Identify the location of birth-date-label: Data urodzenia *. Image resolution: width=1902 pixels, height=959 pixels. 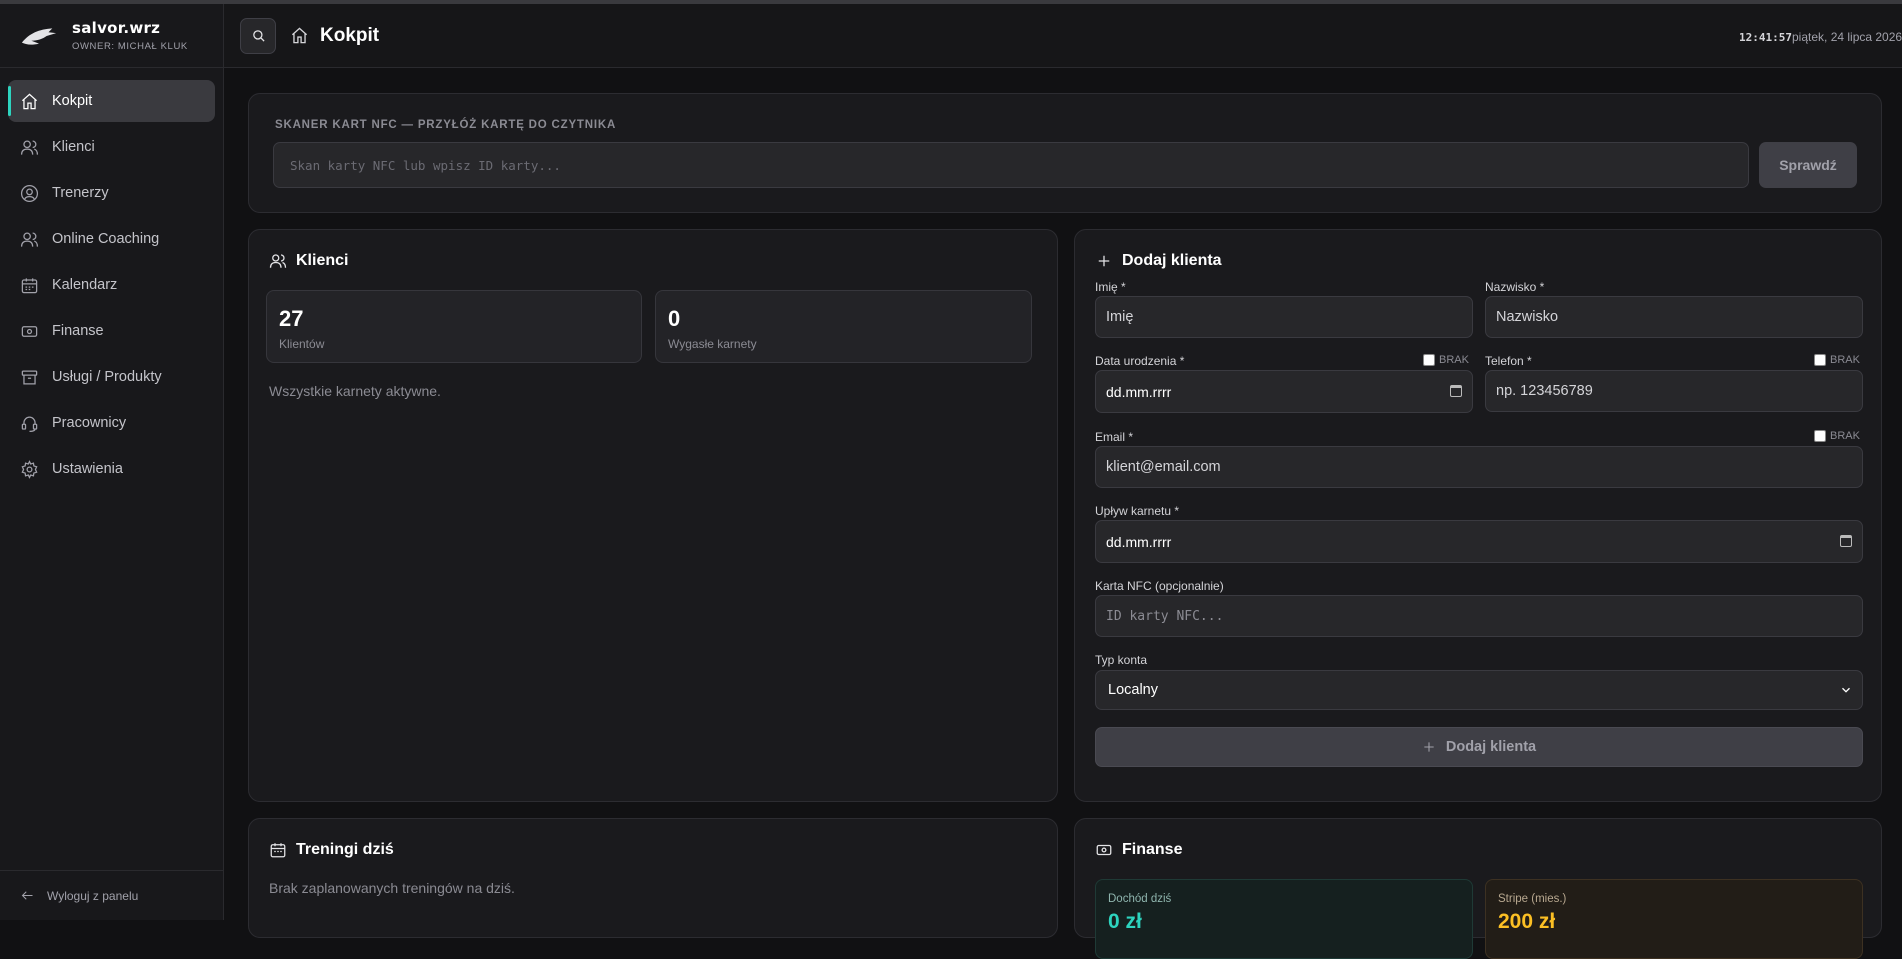
(1140, 361).